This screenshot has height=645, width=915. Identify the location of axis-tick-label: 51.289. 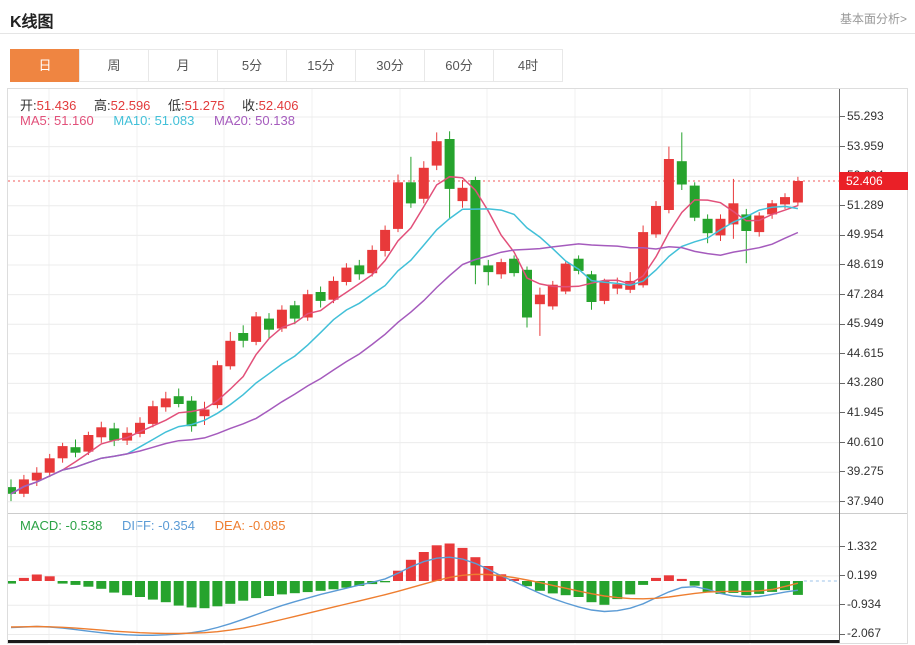
(862, 205).